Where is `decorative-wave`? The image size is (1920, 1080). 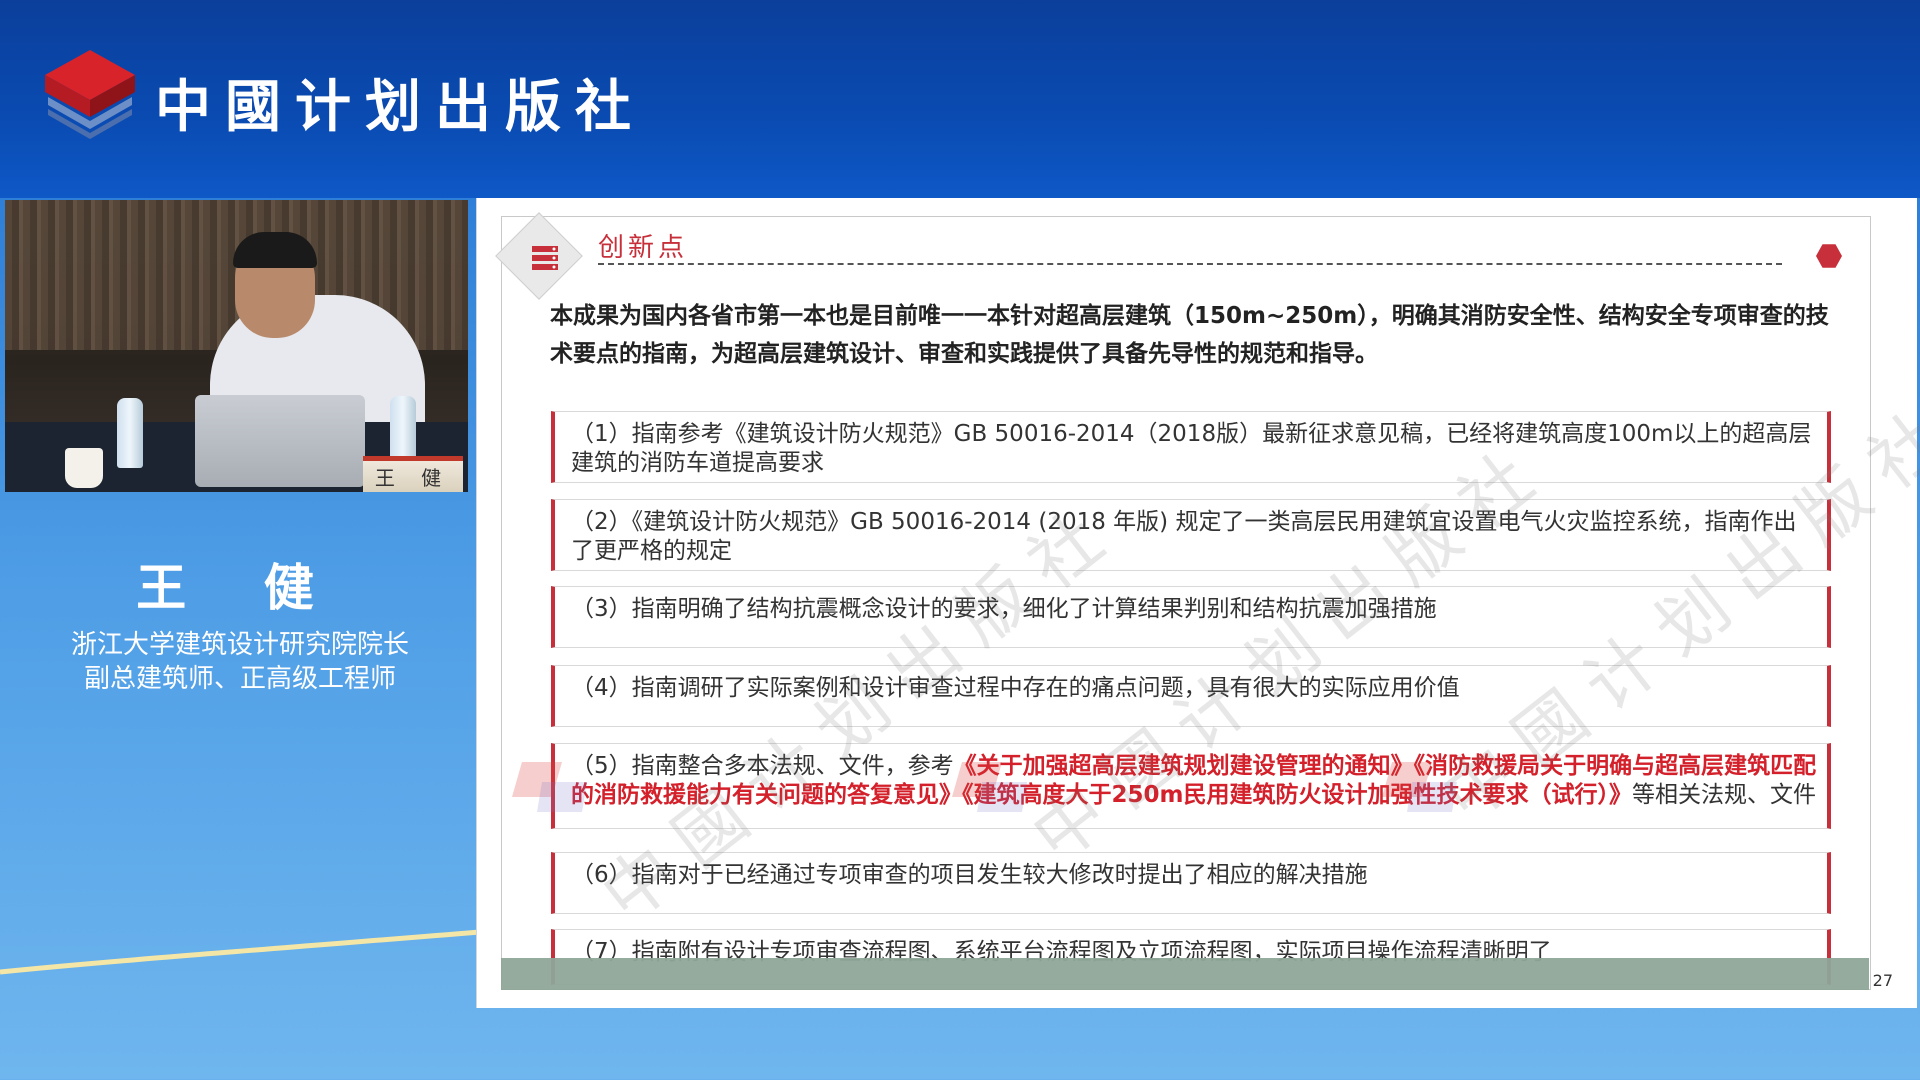
decorative-wave is located at coordinates (240, 952).